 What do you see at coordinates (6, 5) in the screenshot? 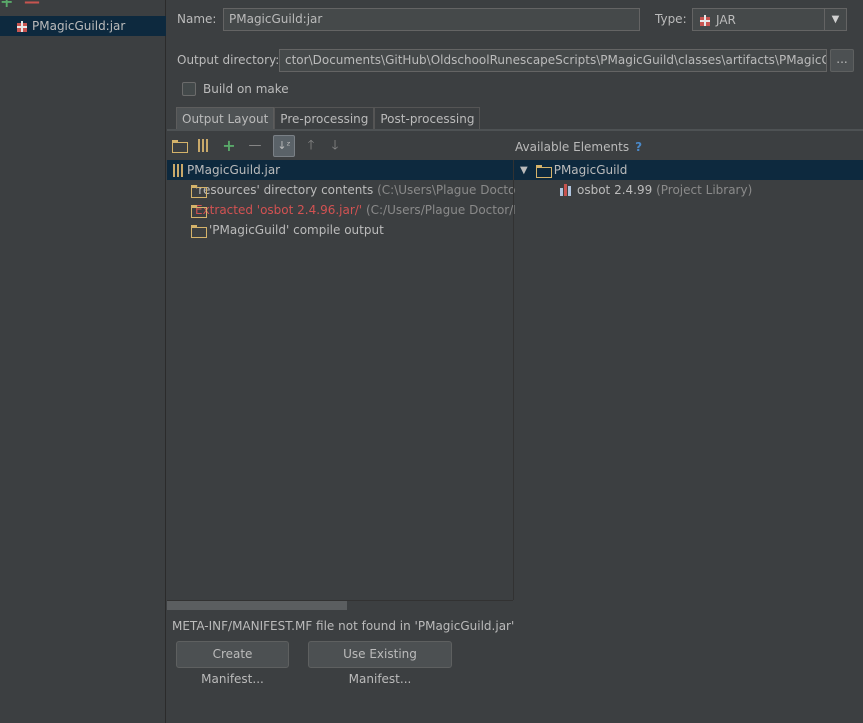
I see `add-artifact-icon: +` at bounding box center [6, 5].